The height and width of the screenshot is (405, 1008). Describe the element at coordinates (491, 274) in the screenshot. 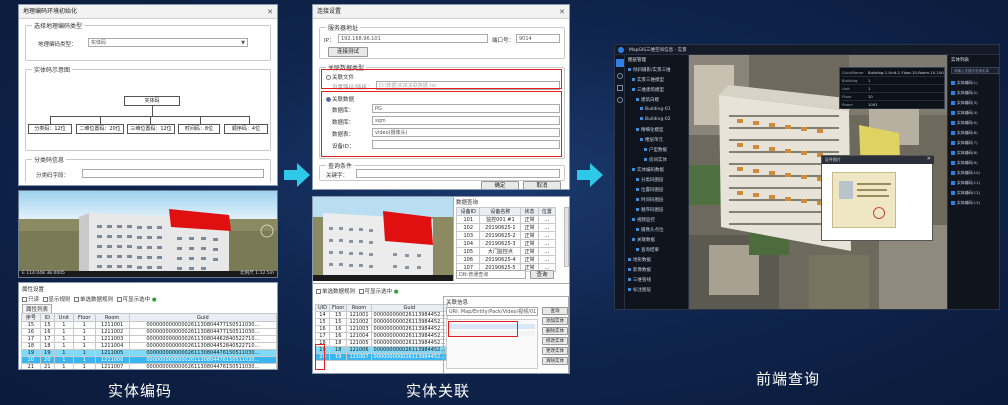

I see `query-filter-select: DN:普通查询` at that location.